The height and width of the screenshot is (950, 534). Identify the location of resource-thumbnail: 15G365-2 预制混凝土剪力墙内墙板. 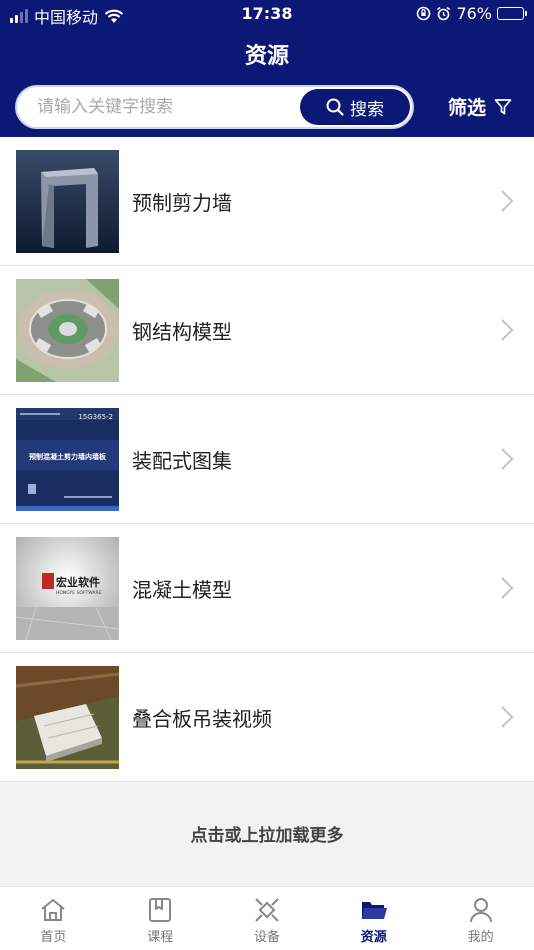
(67, 459).